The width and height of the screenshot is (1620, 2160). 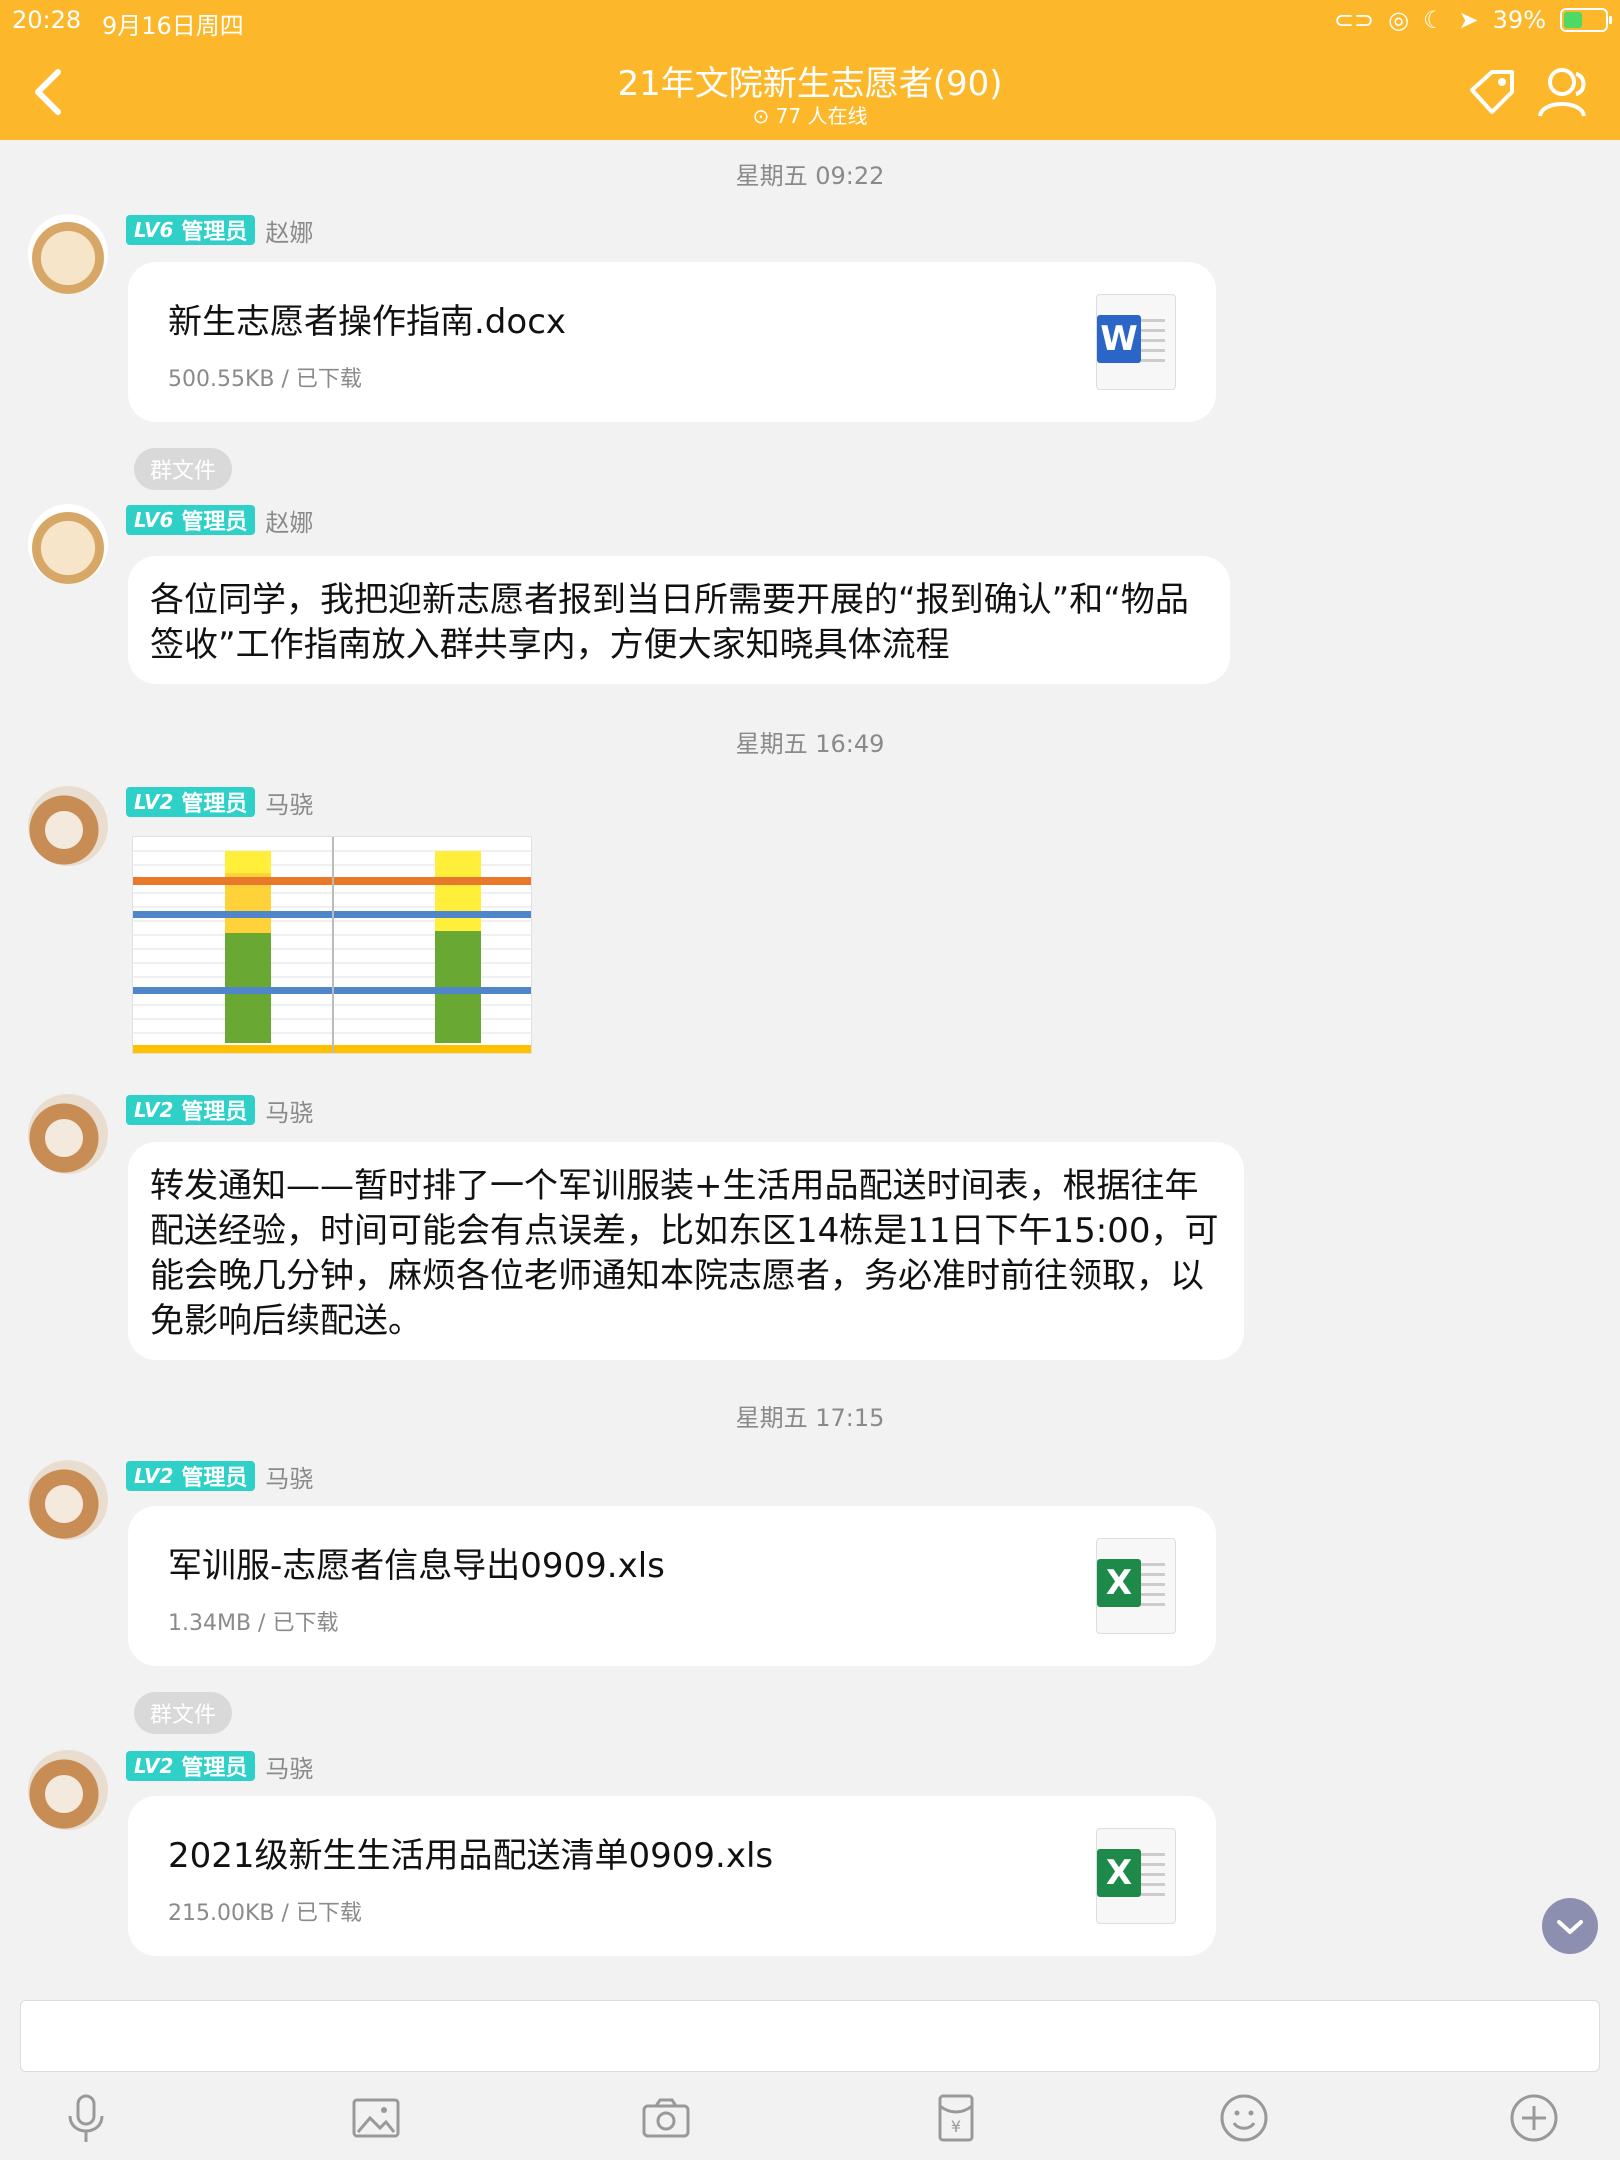 I want to click on file-info: 500.55KB / 已下载, so click(x=265, y=379).